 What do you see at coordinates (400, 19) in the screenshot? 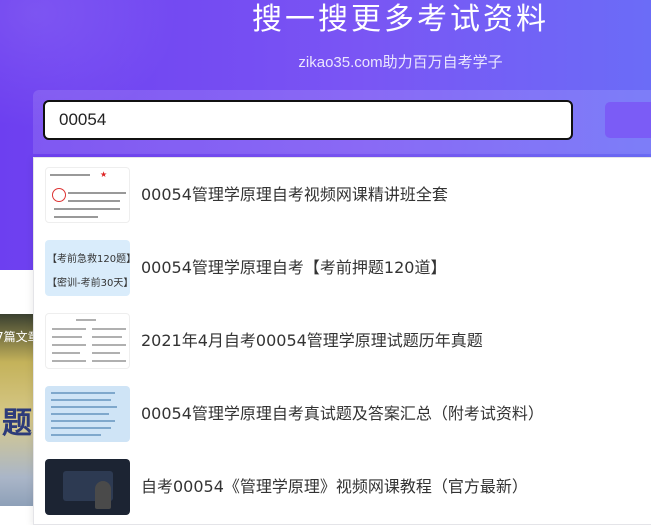
I see `hero-title: 搜一搜更多考试资料` at bounding box center [400, 19].